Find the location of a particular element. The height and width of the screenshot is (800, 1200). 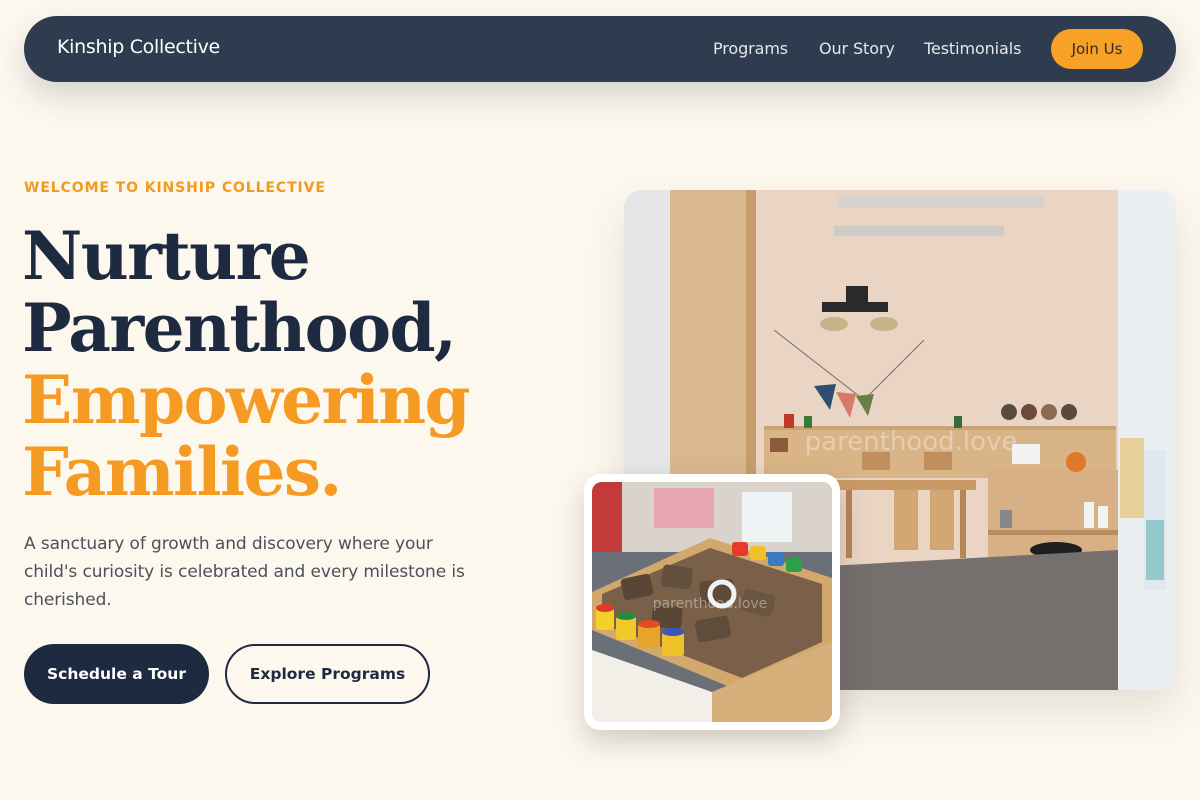

wooden-letters-photo: parenthood.love is located at coordinates (712, 602).